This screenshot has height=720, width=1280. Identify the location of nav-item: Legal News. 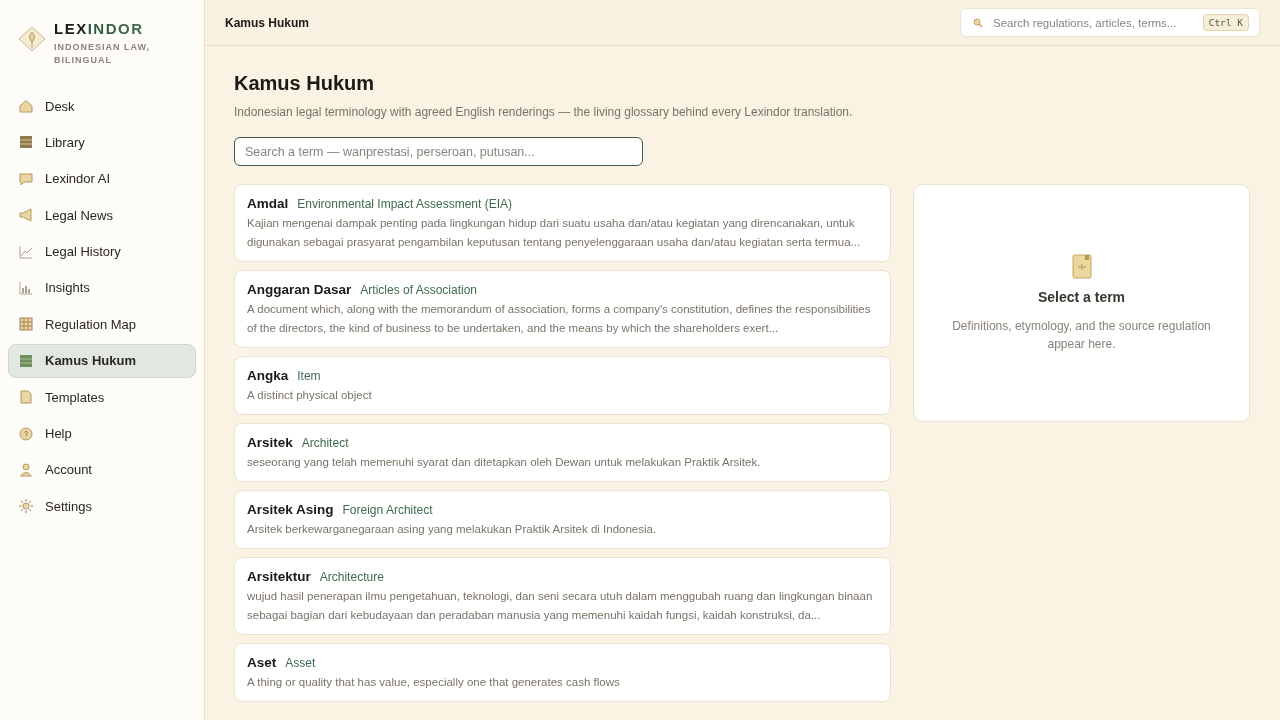
(102, 215).